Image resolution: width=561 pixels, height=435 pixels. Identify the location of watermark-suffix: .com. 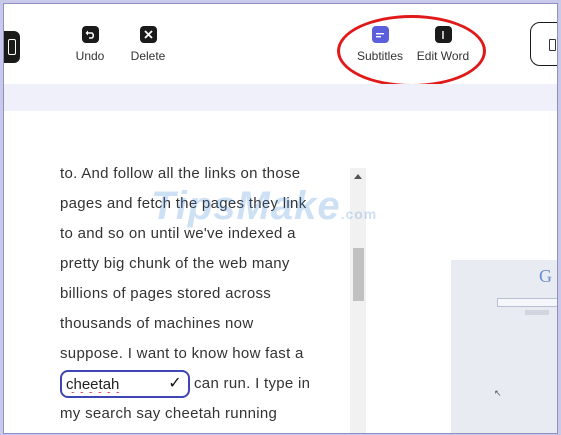
(359, 214).